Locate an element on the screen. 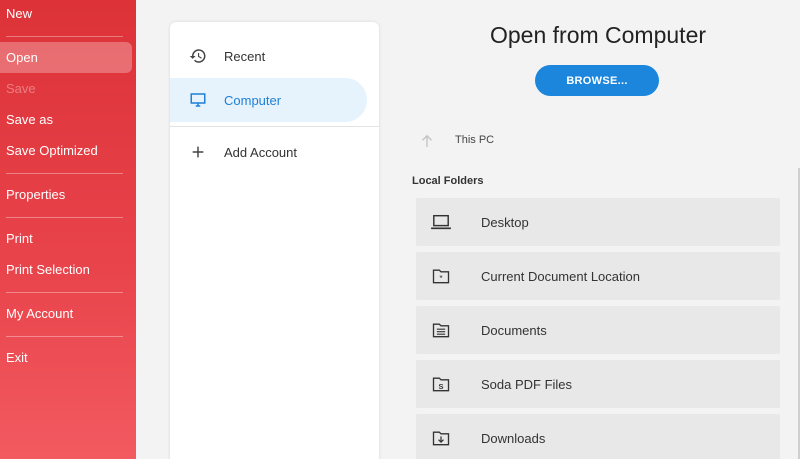  folder-download-icon is located at coordinates (441, 438).